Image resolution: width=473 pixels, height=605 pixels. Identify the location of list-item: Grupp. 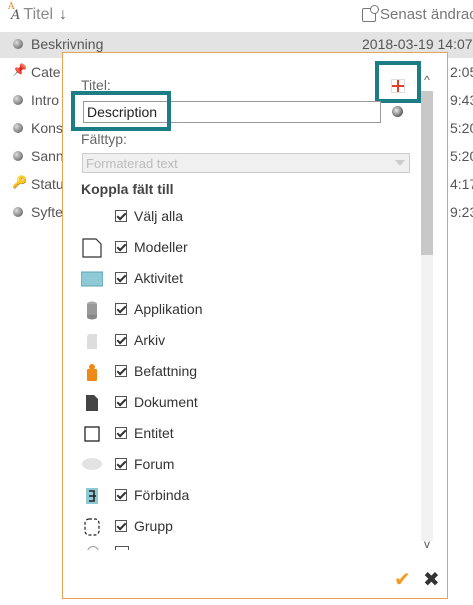
(244, 528).